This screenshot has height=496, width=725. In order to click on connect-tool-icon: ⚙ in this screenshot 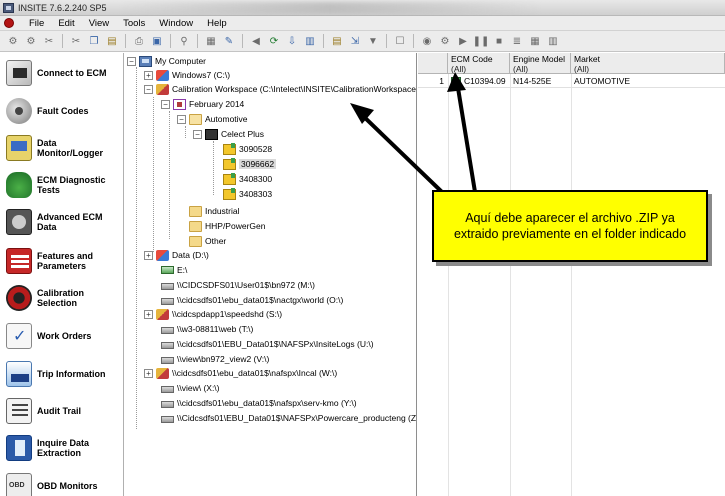, I will do `click(13, 41)`.